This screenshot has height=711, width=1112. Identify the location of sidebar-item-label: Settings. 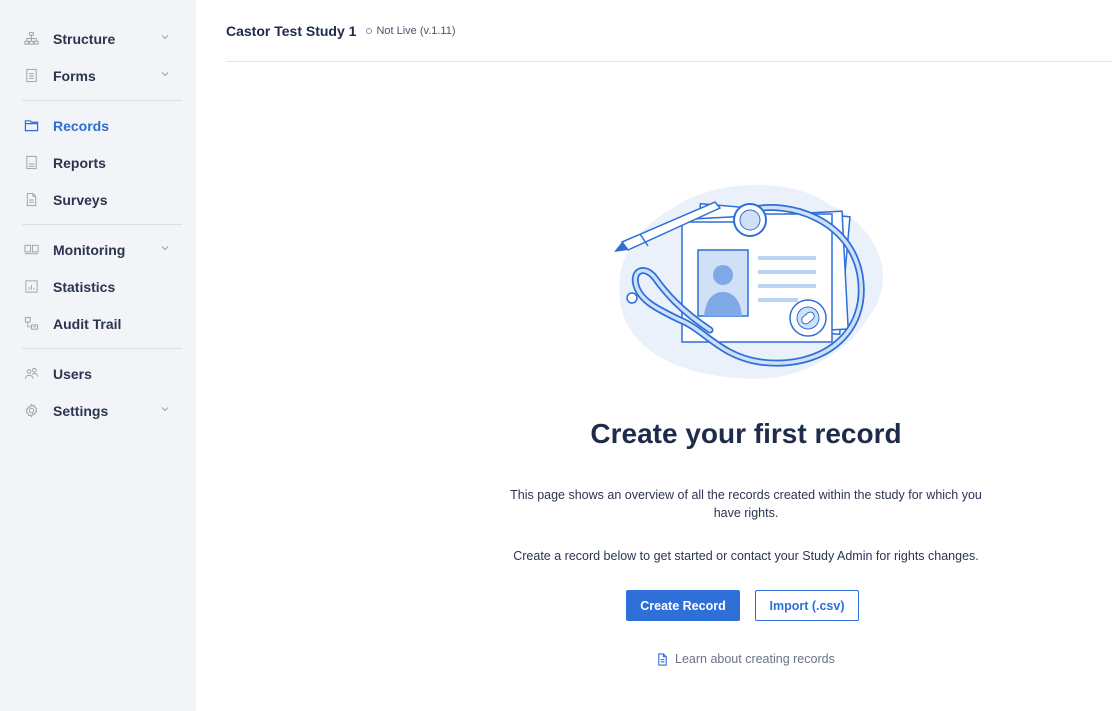
(81, 410).